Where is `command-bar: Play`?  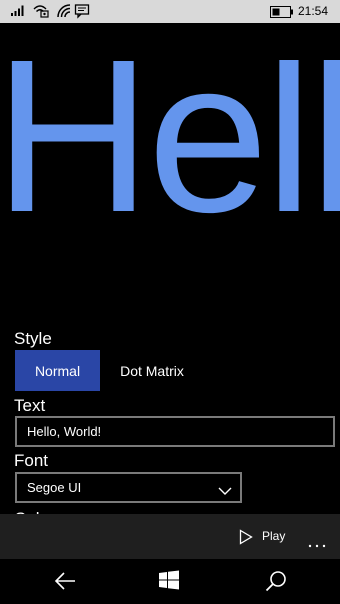 command-bar: Play is located at coordinates (170, 536).